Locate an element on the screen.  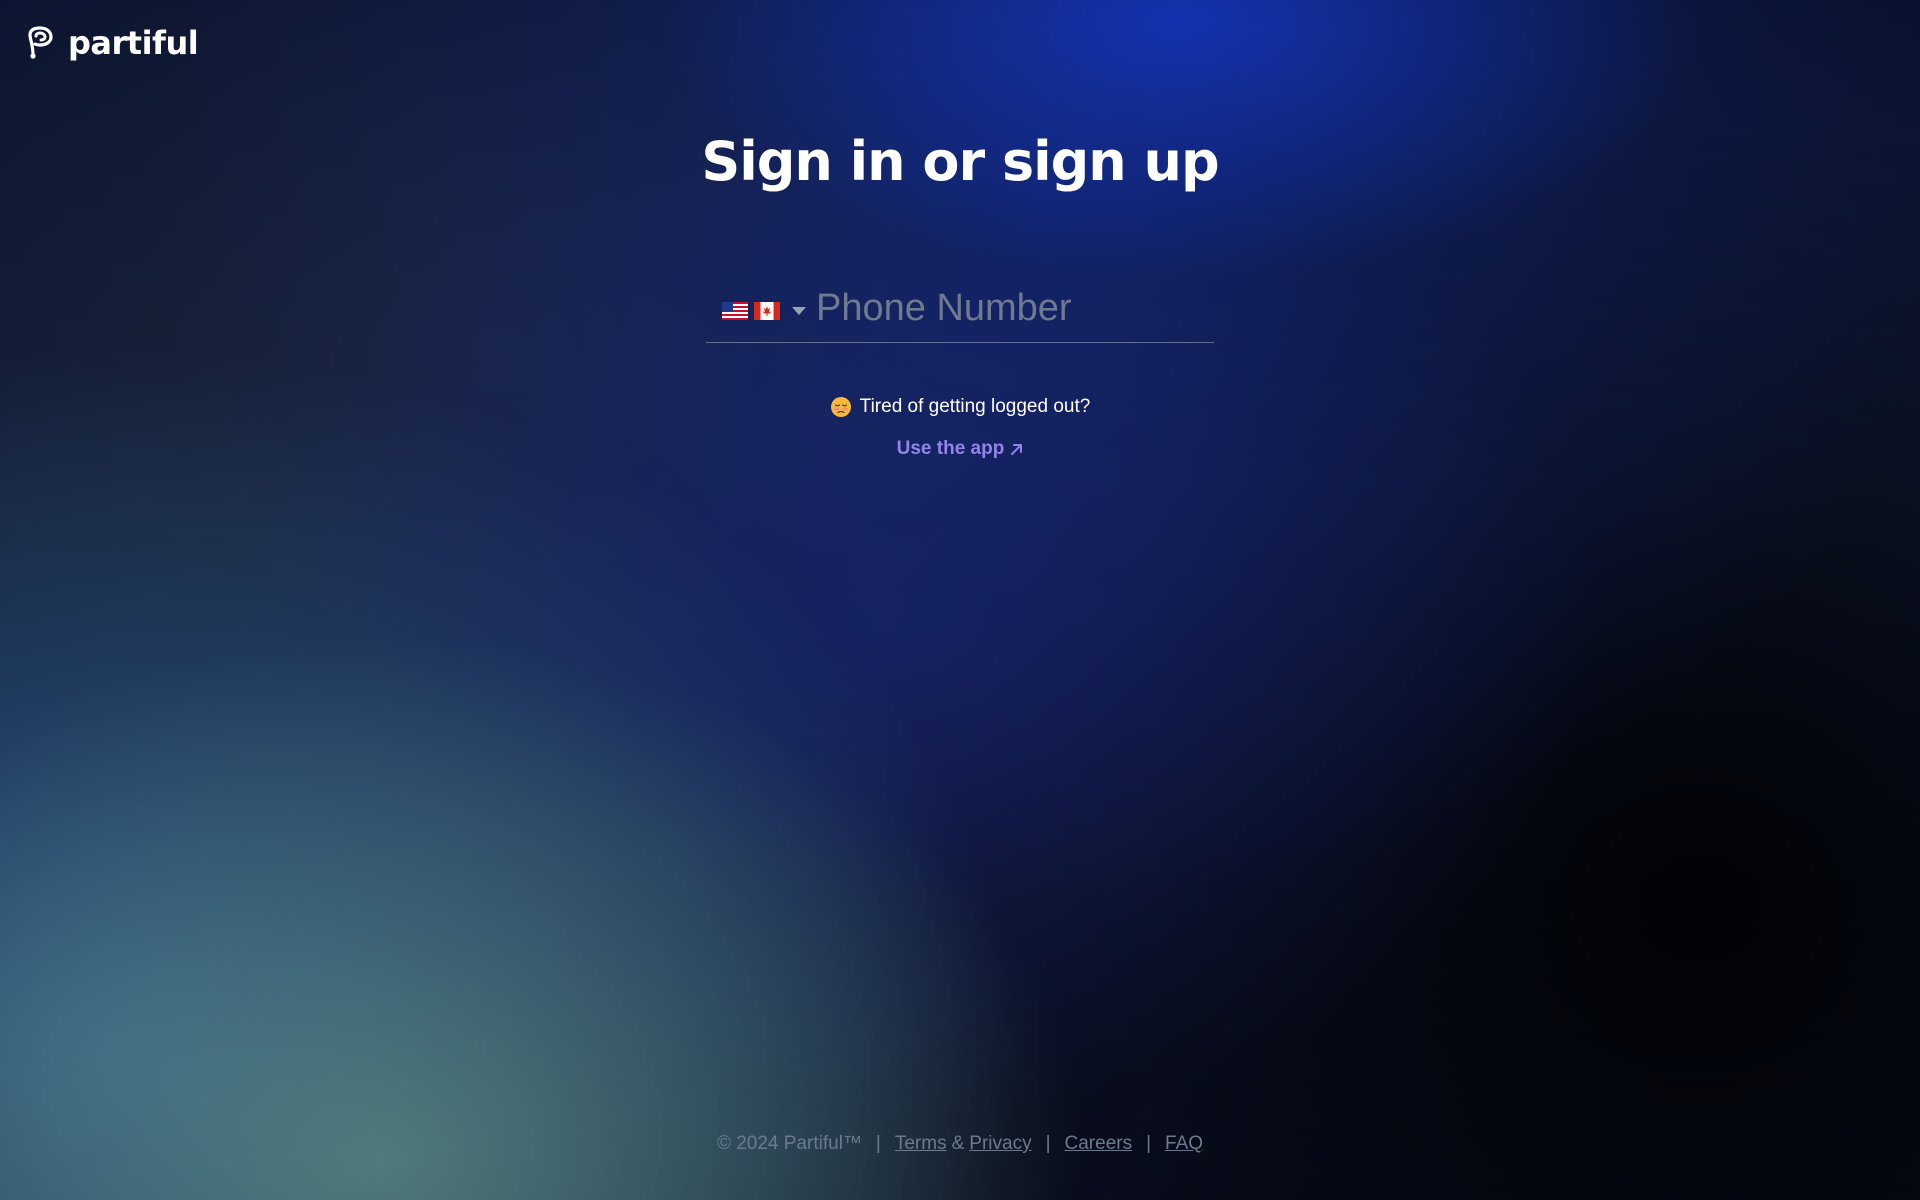
canada-flag-icon is located at coordinates (767, 311).